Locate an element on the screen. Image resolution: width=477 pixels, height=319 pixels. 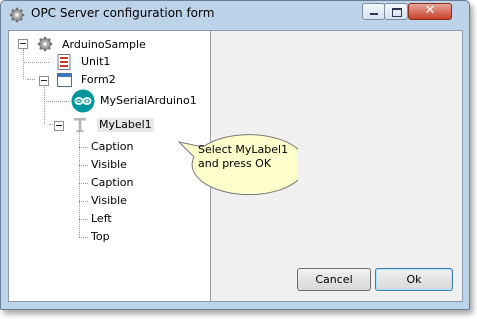
ok-button: Ok is located at coordinates (414, 279).